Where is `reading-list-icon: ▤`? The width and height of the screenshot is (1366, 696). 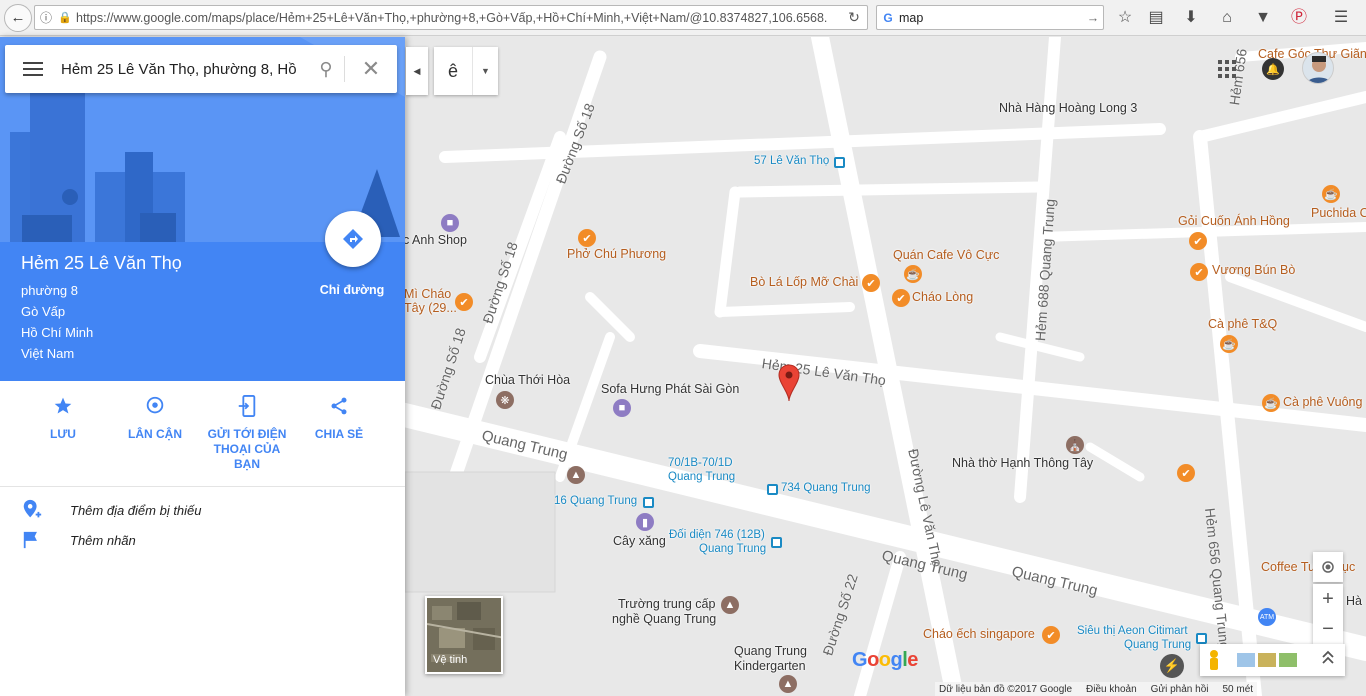
reading-list-icon: ▤ is located at coordinates (1156, 18).